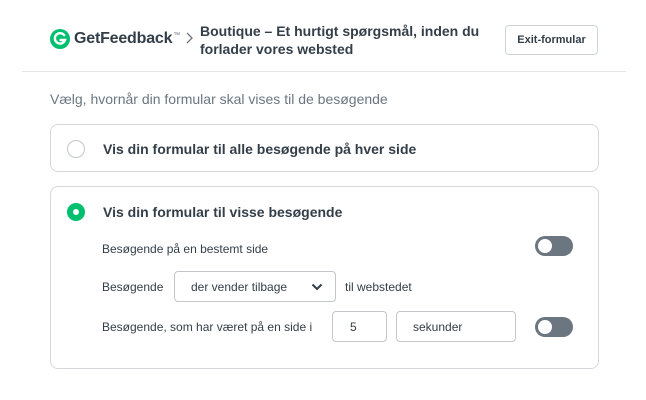 The image size is (646, 400). Describe the element at coordinates (359, 326) in the screenshot. I see `seconds-value-input: 5` at that location.